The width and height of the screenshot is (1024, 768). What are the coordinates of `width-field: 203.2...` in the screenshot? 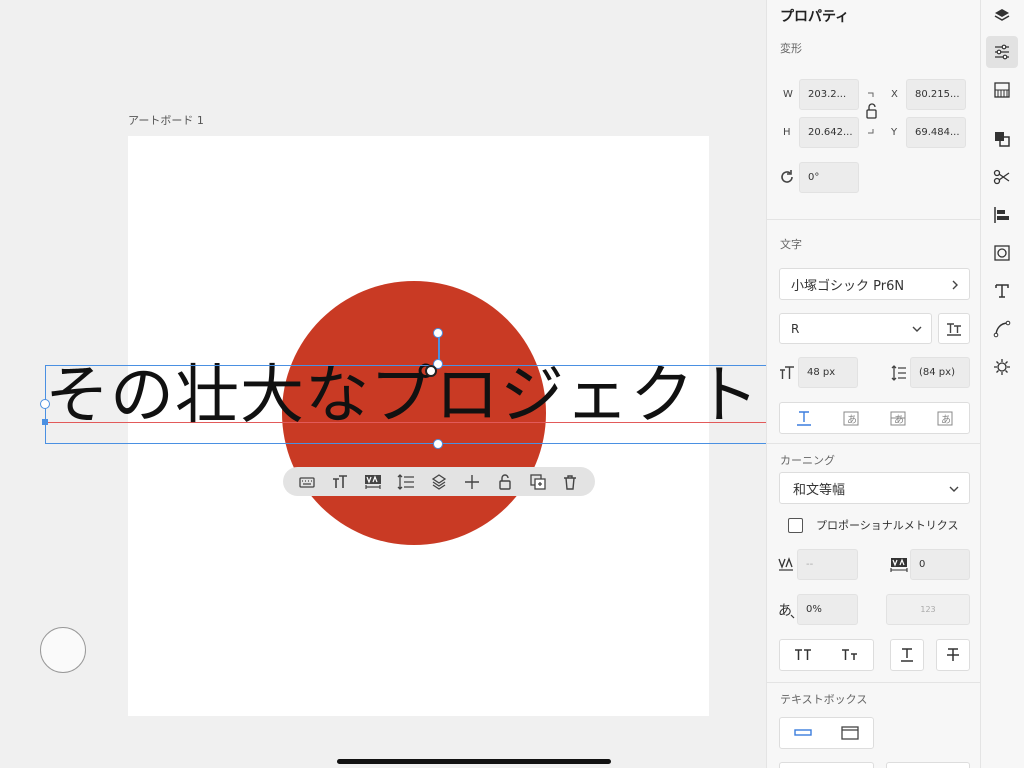 It's located at (829, 94).